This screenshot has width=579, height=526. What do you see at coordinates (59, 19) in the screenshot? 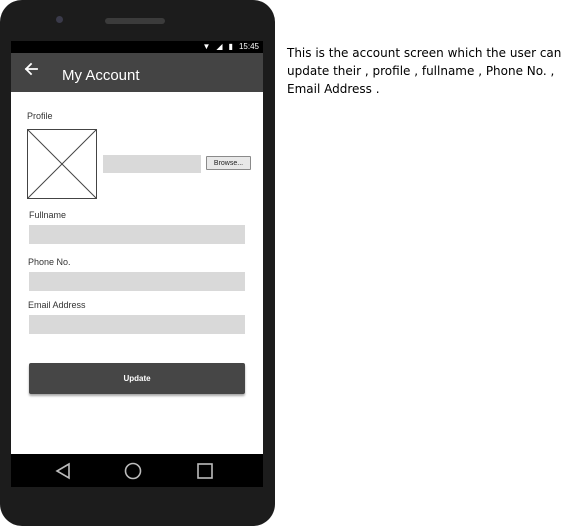
I see `camera` at bounding box center [59, 19].